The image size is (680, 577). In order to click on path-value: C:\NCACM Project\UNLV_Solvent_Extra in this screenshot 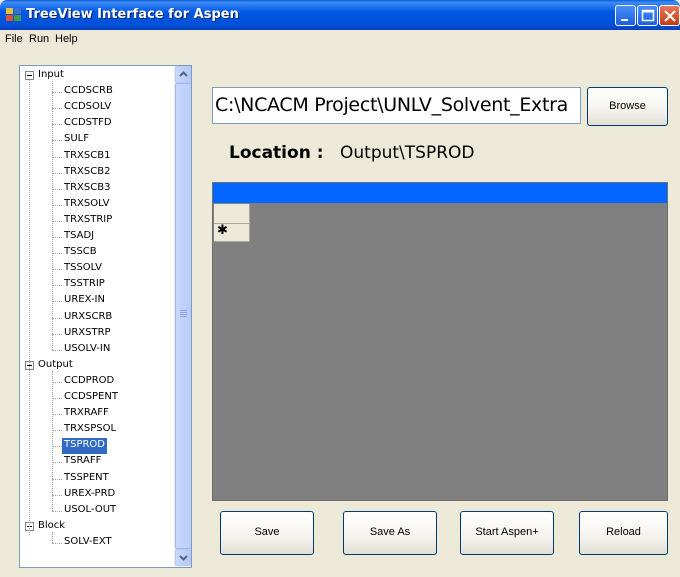, I will do `click(391, 105)`.